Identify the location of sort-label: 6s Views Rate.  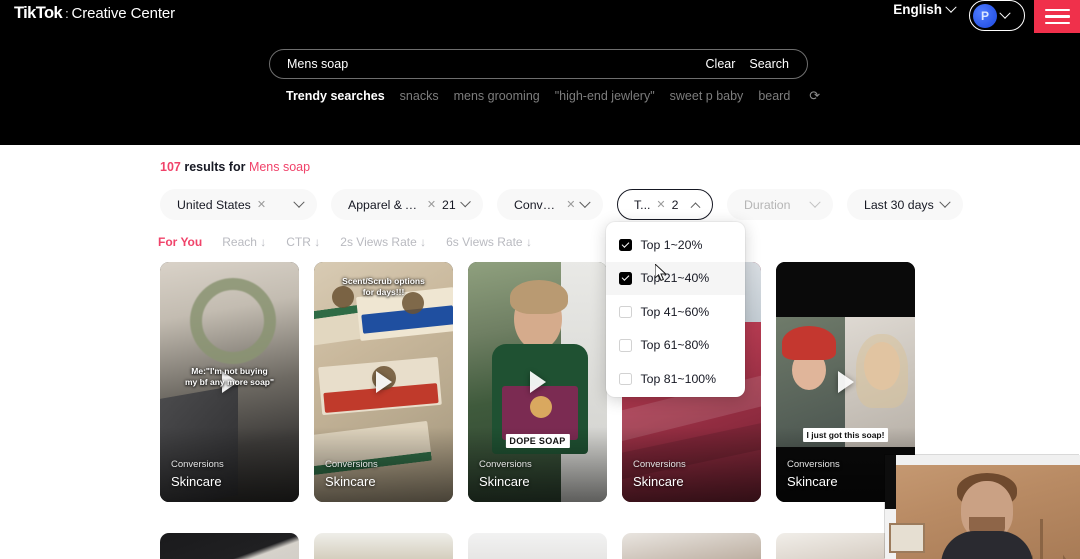
(484, 242).